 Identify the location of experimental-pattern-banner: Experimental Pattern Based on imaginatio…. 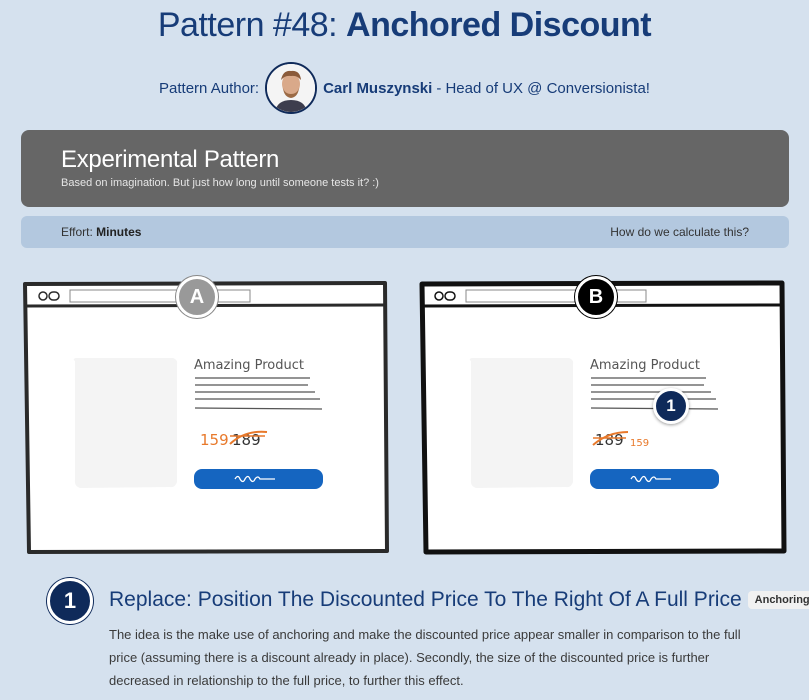
(405, 168).